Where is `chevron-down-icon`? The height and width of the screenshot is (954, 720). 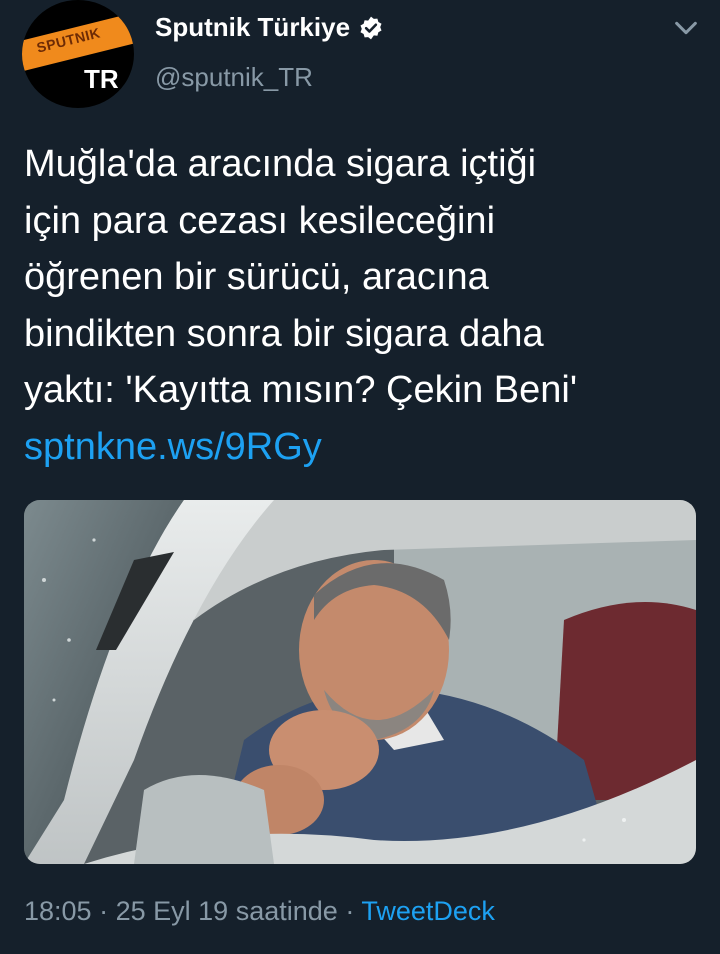
chevron-down-icon is located at coordinates (686, 28).